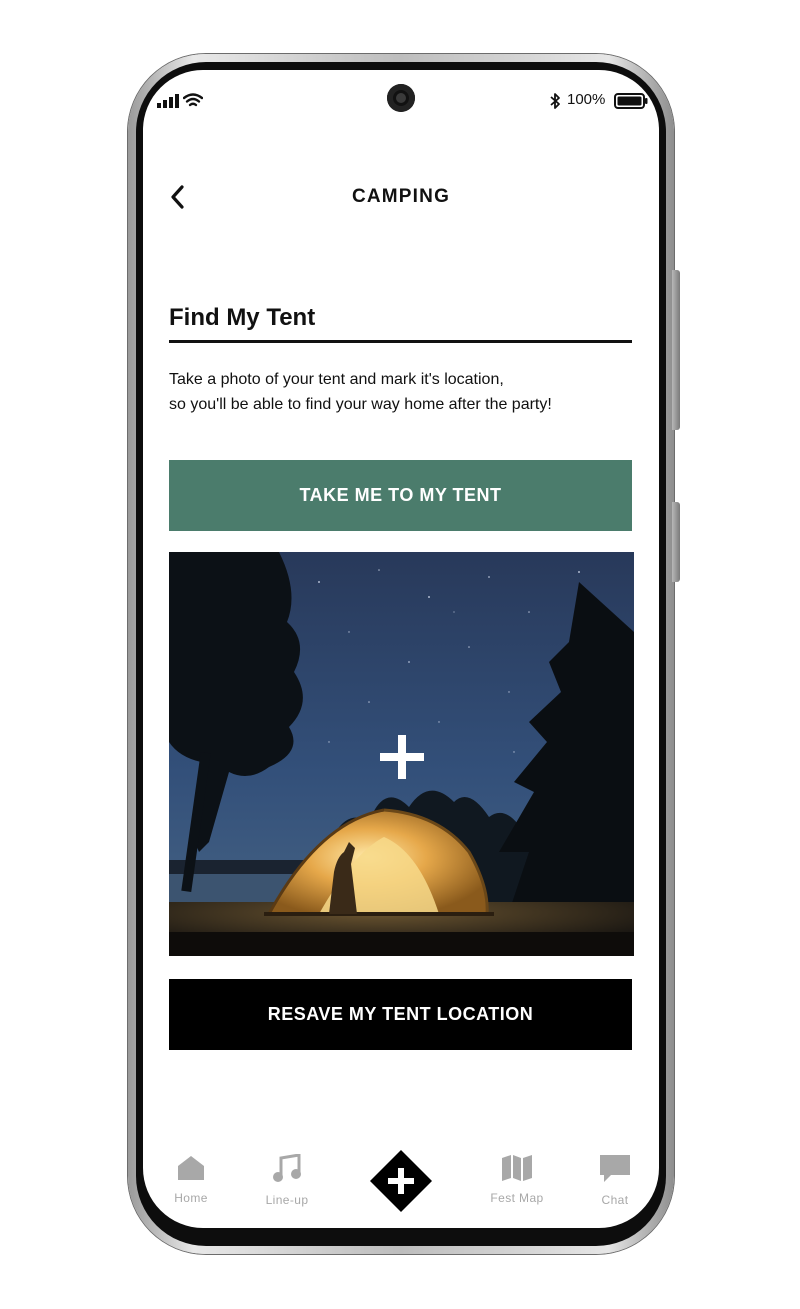 This screenshot has width=800, height=1309. I want to click on nav-label-lineup: Line-up, so click(287, 1200).